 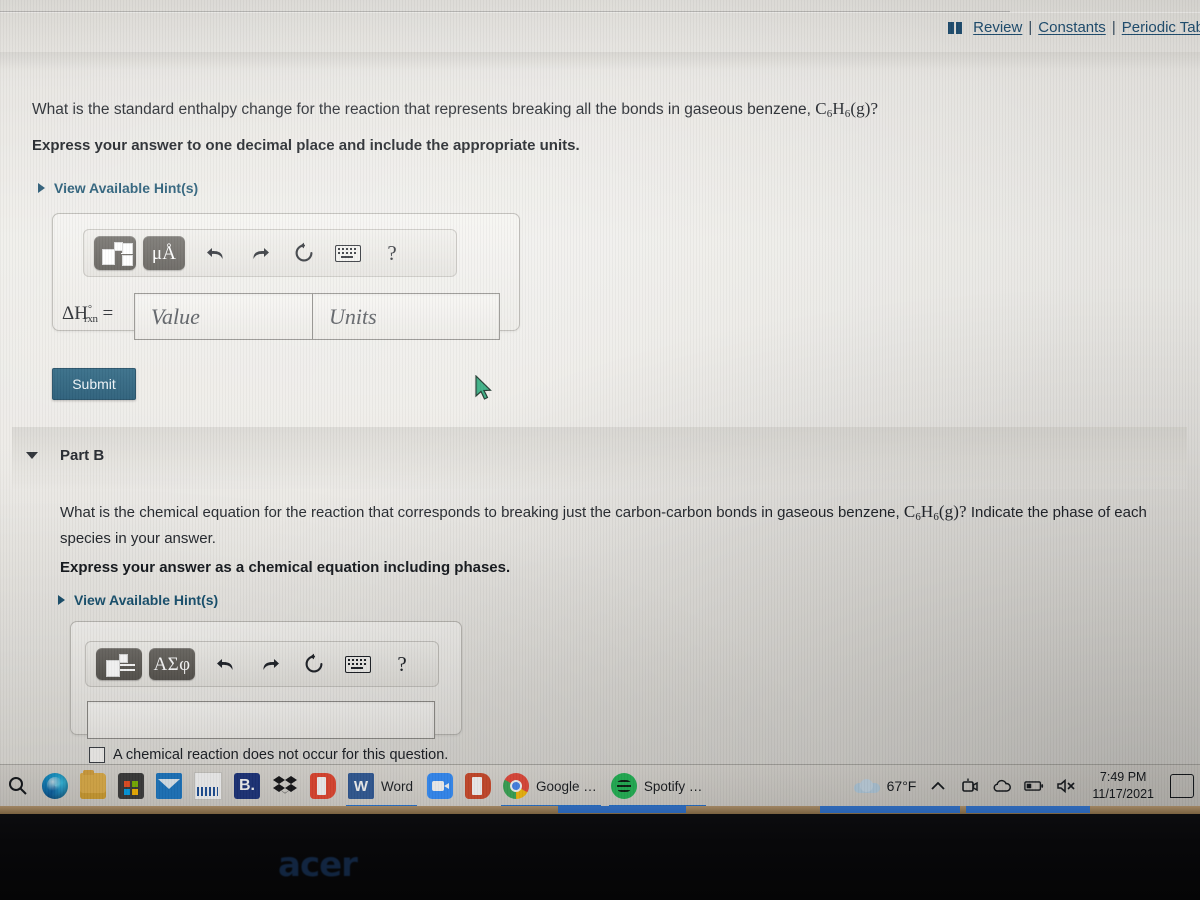 I want to click on zoom-icon, so click(x=440, y=786).